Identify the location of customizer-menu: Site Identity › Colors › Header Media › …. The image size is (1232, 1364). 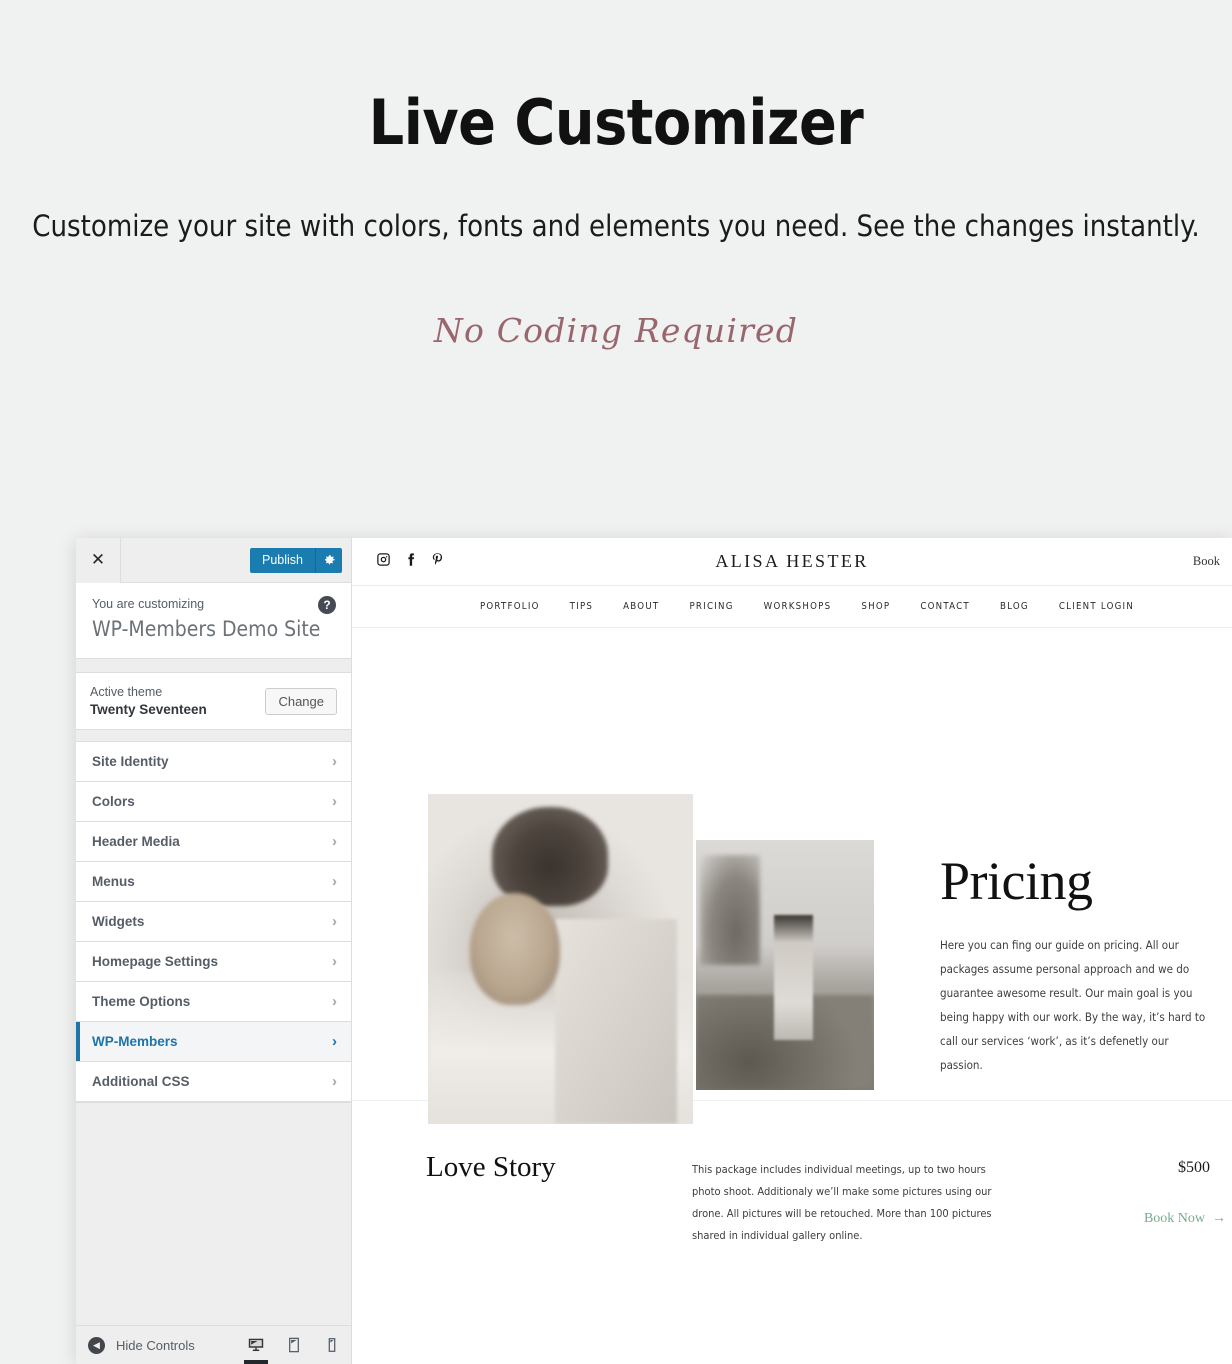
(213, 922).